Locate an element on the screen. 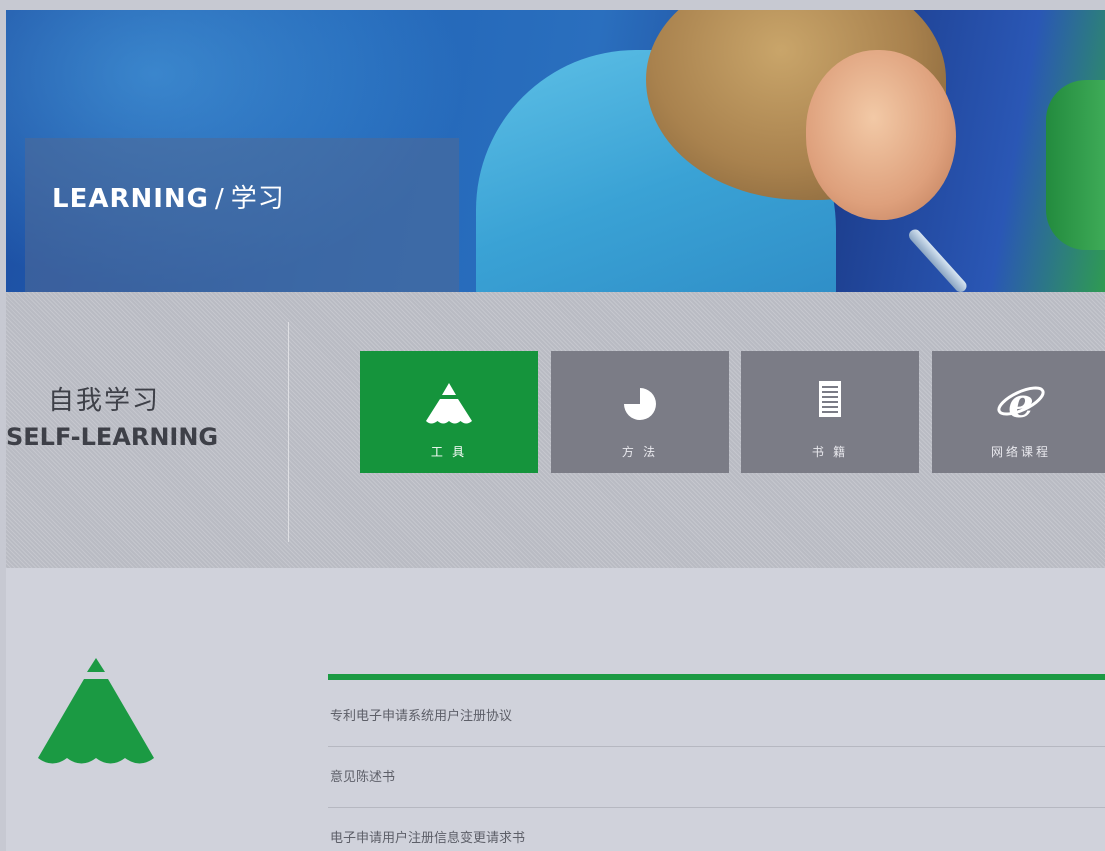 This screenshot has width=1105, height=851. tab-online-courses: e 网络课程 is located at coordinates (1018, 412).